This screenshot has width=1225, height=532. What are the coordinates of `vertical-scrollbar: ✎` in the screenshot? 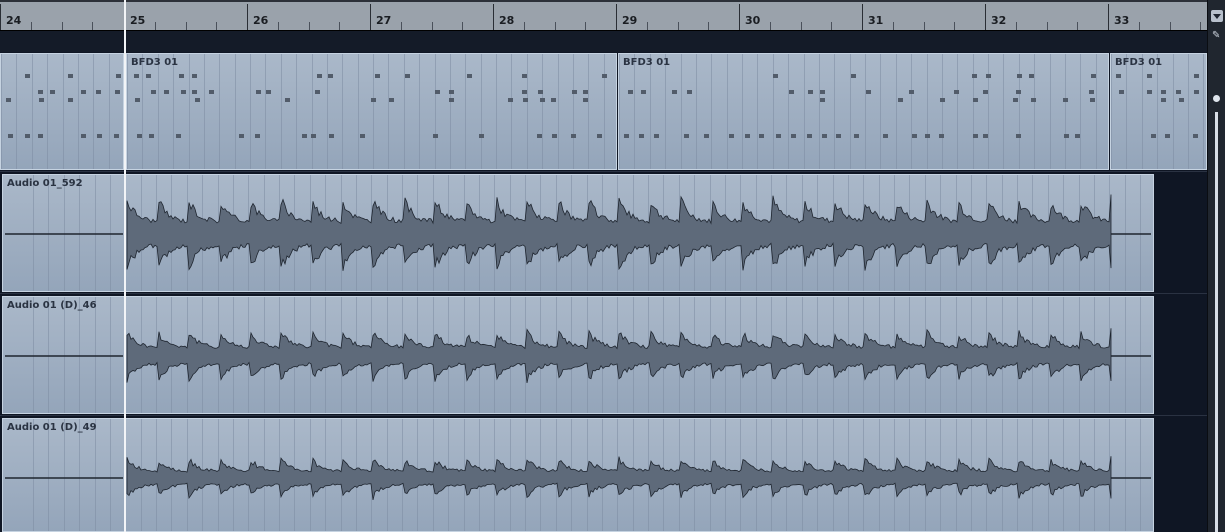 It's located at (1216, 266).